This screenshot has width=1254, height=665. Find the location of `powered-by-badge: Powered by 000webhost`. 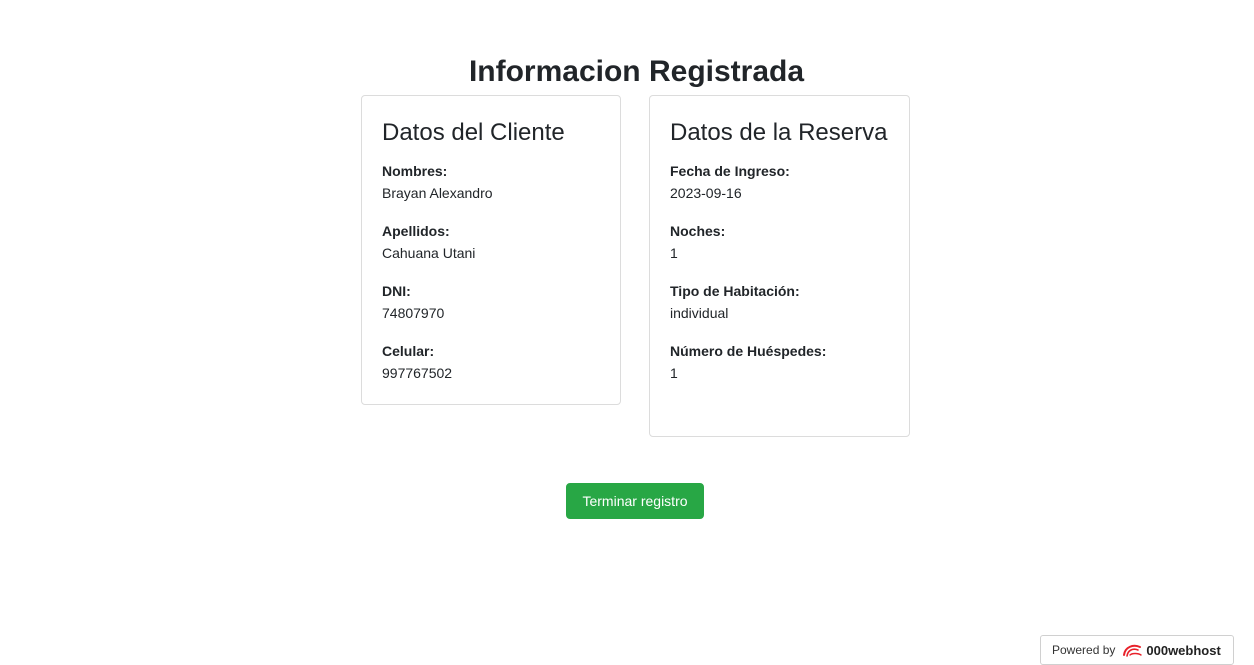

powered-by-badge: Powered by 000webhost is located at coordinates (1137, 650).